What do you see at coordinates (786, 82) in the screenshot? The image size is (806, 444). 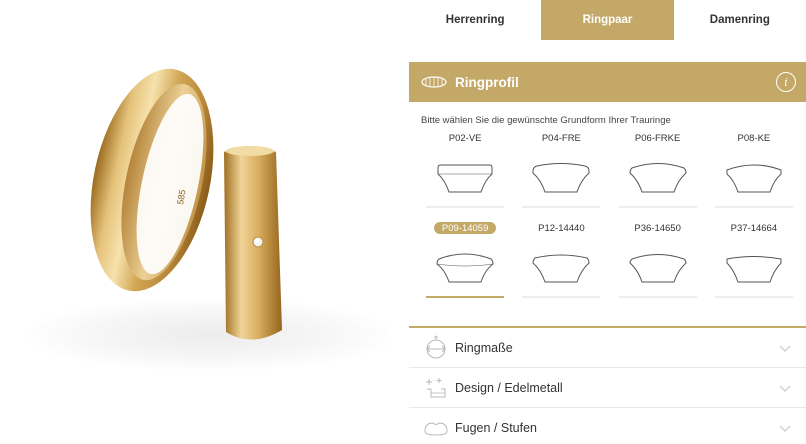 I see `info-icon: i` at bounding box center [786, 82].